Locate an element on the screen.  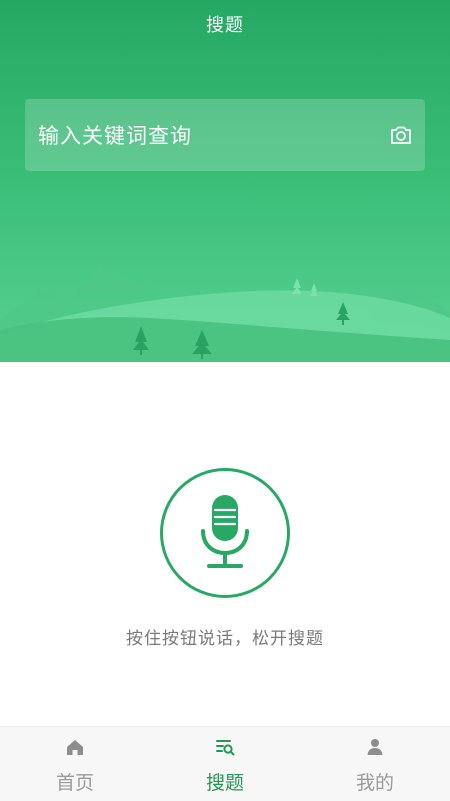
tab-search: 搜题 is located at coordinates (225, 764).